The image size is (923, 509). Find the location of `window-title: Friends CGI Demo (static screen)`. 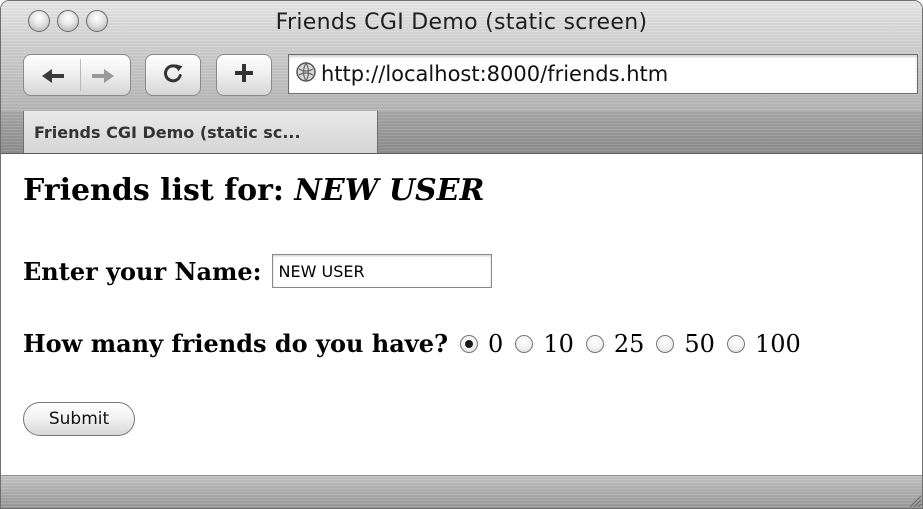

window-title: Friends CGI Demo (static screen) is located at coordinates (461, 22).